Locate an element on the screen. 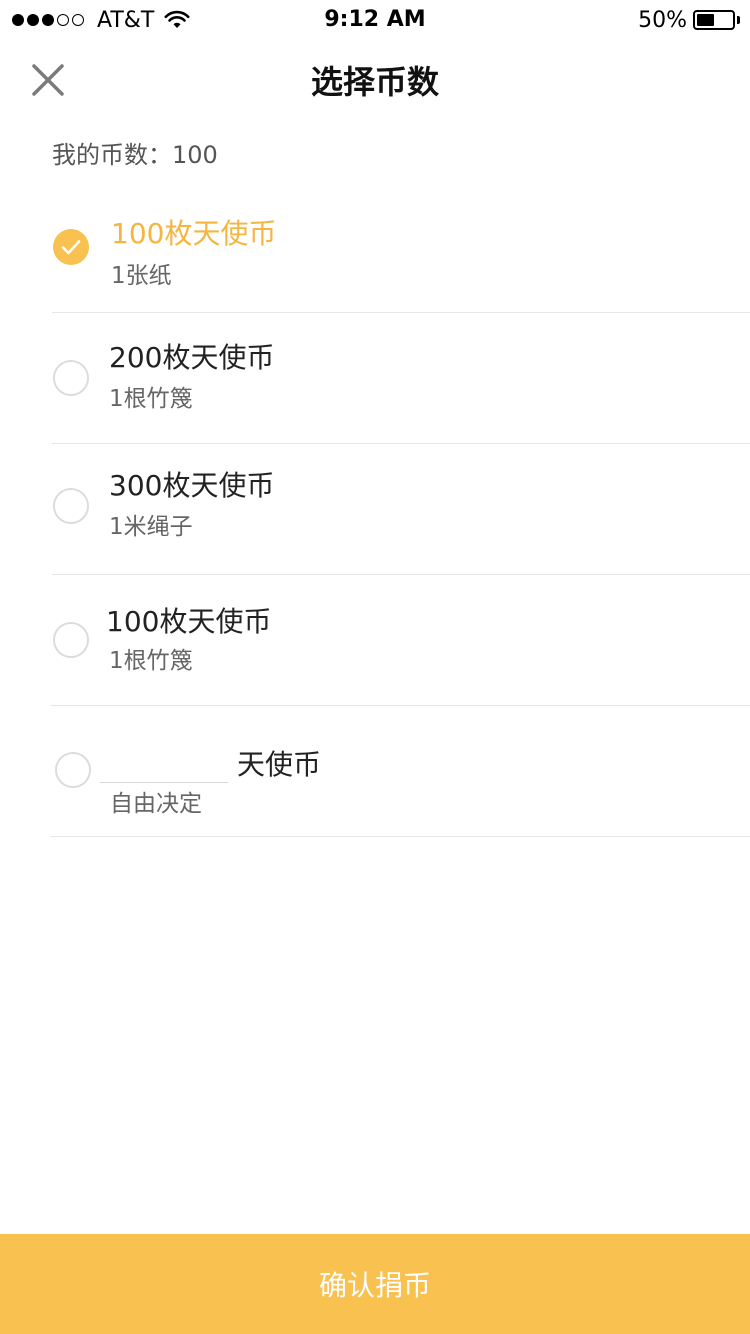  page-title: 选择币数 is located at coordinates (374, 82).